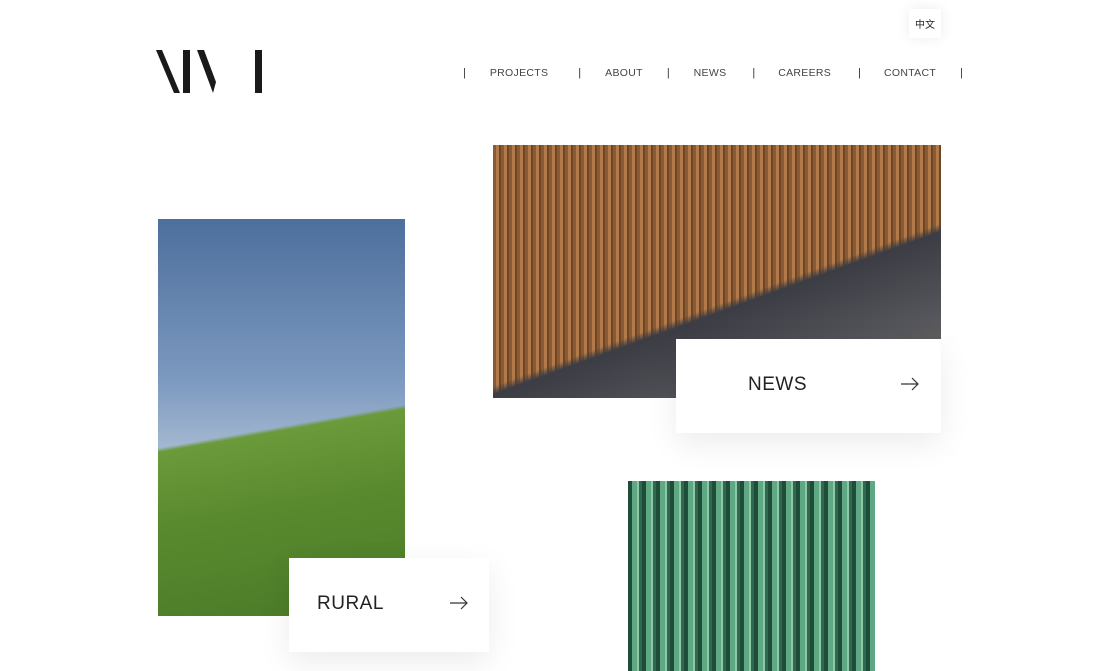  What do you see at coordinates (808, 386) in the screenshot?
I see `news-tile-card: NEWS` at bounding box center [808, 386].